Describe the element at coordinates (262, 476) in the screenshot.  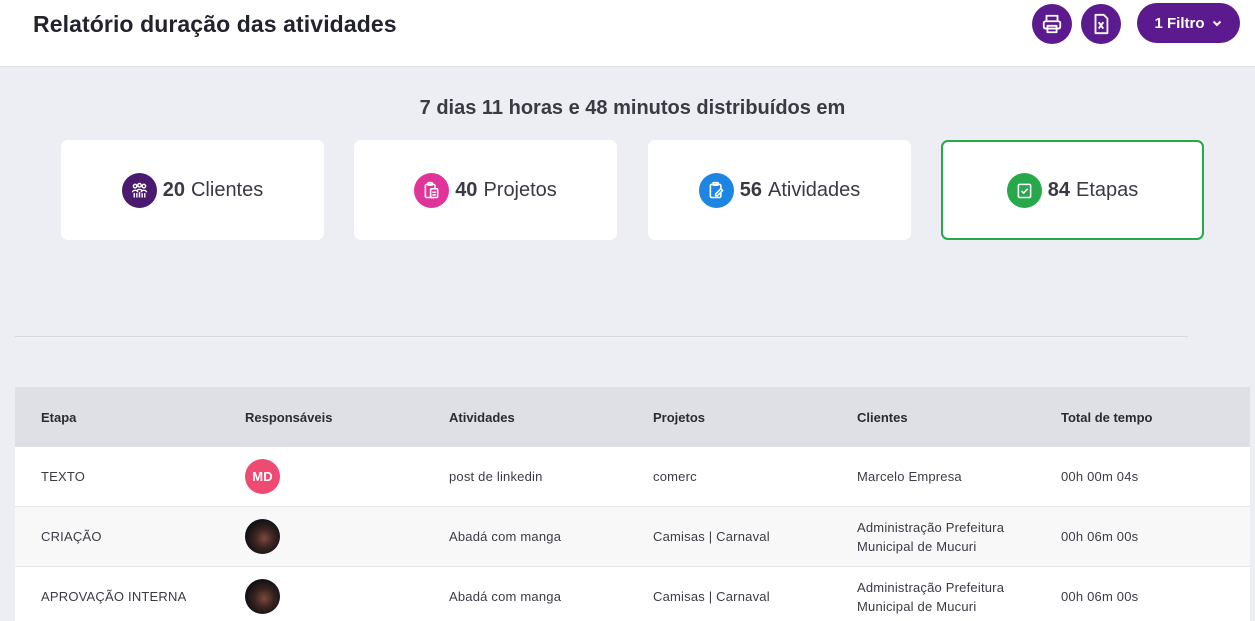
I see `avatar: MD` at that location.